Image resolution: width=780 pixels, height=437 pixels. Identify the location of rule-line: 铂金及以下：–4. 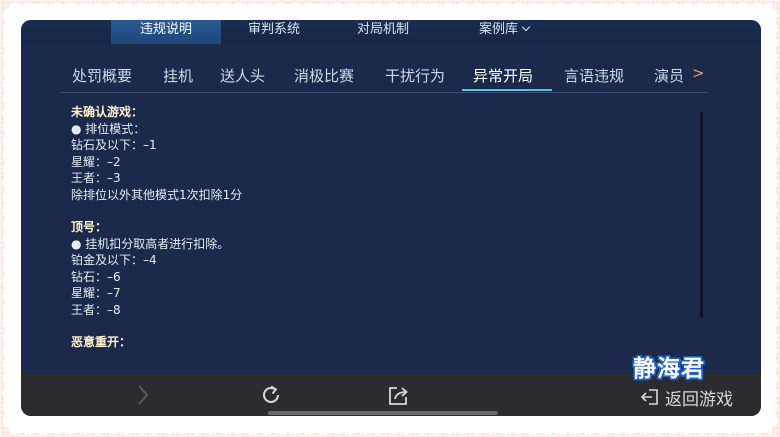
(114, 260).